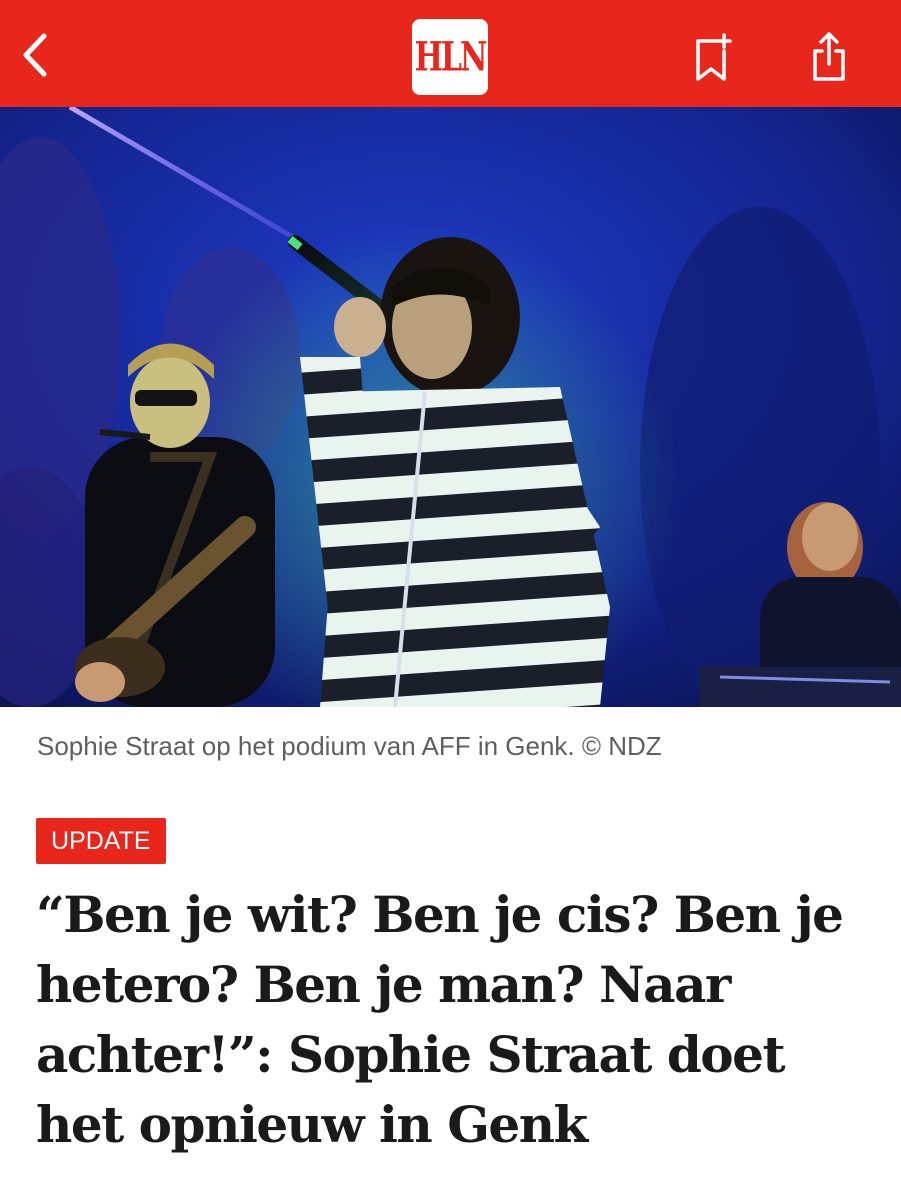  What do you see at coordinates (101, 841) in the screenshot?
I see `update-badge: UPDATE` at bounding box center [101, 841].